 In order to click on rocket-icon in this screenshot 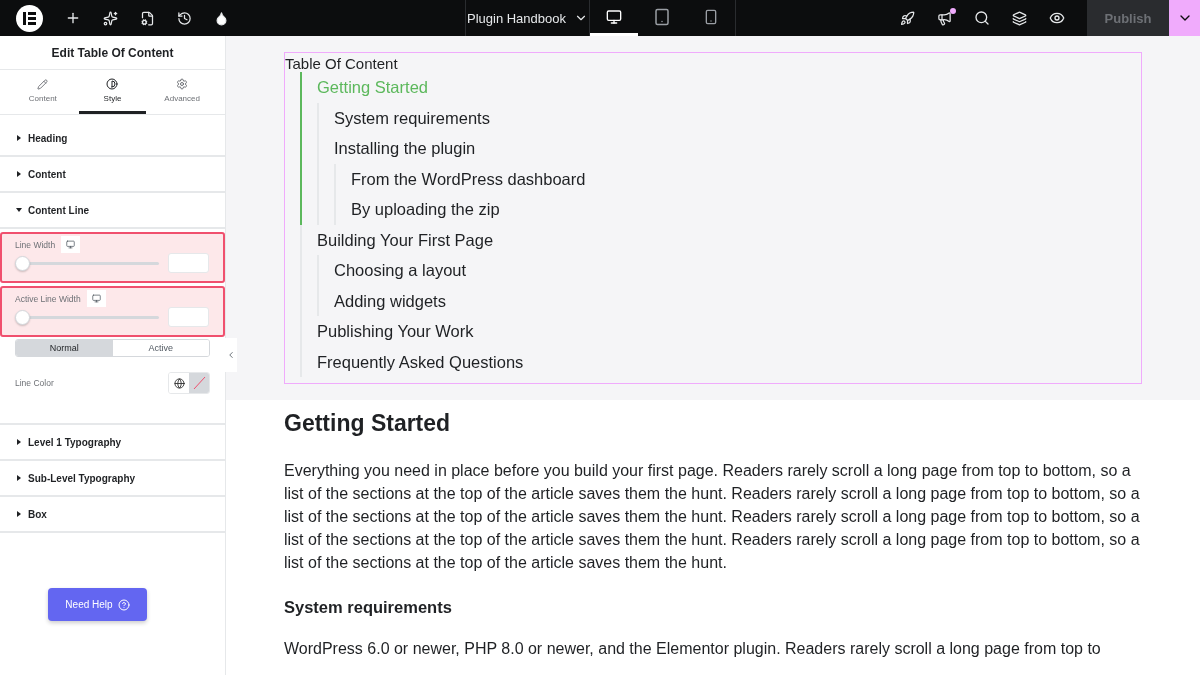, I will do `click(907, 18)`.